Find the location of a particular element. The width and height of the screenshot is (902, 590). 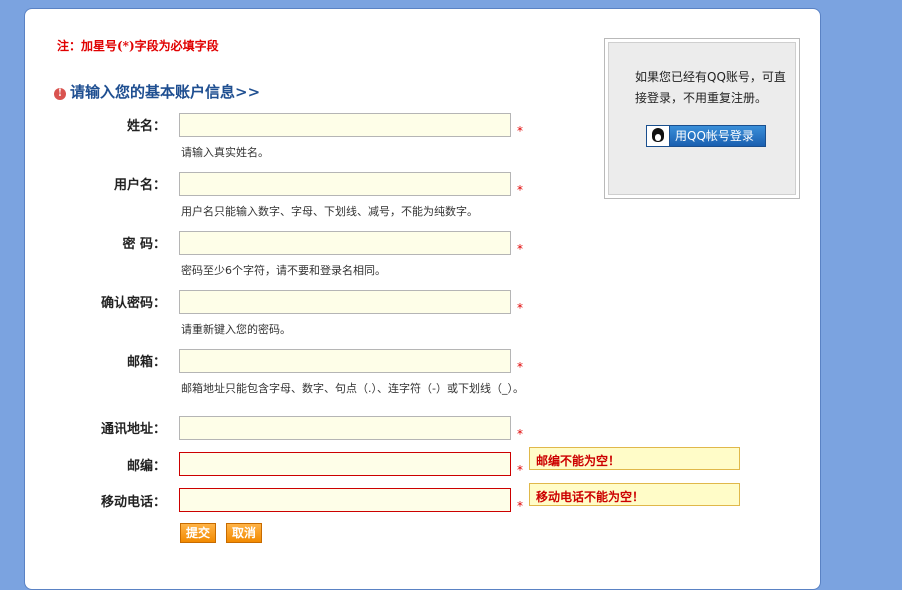

qq-login-box: 如果您已经有QQ账号，可直接登录，不用重复注册。 用QQ帐号登录 is located at coordinates (702, 118).